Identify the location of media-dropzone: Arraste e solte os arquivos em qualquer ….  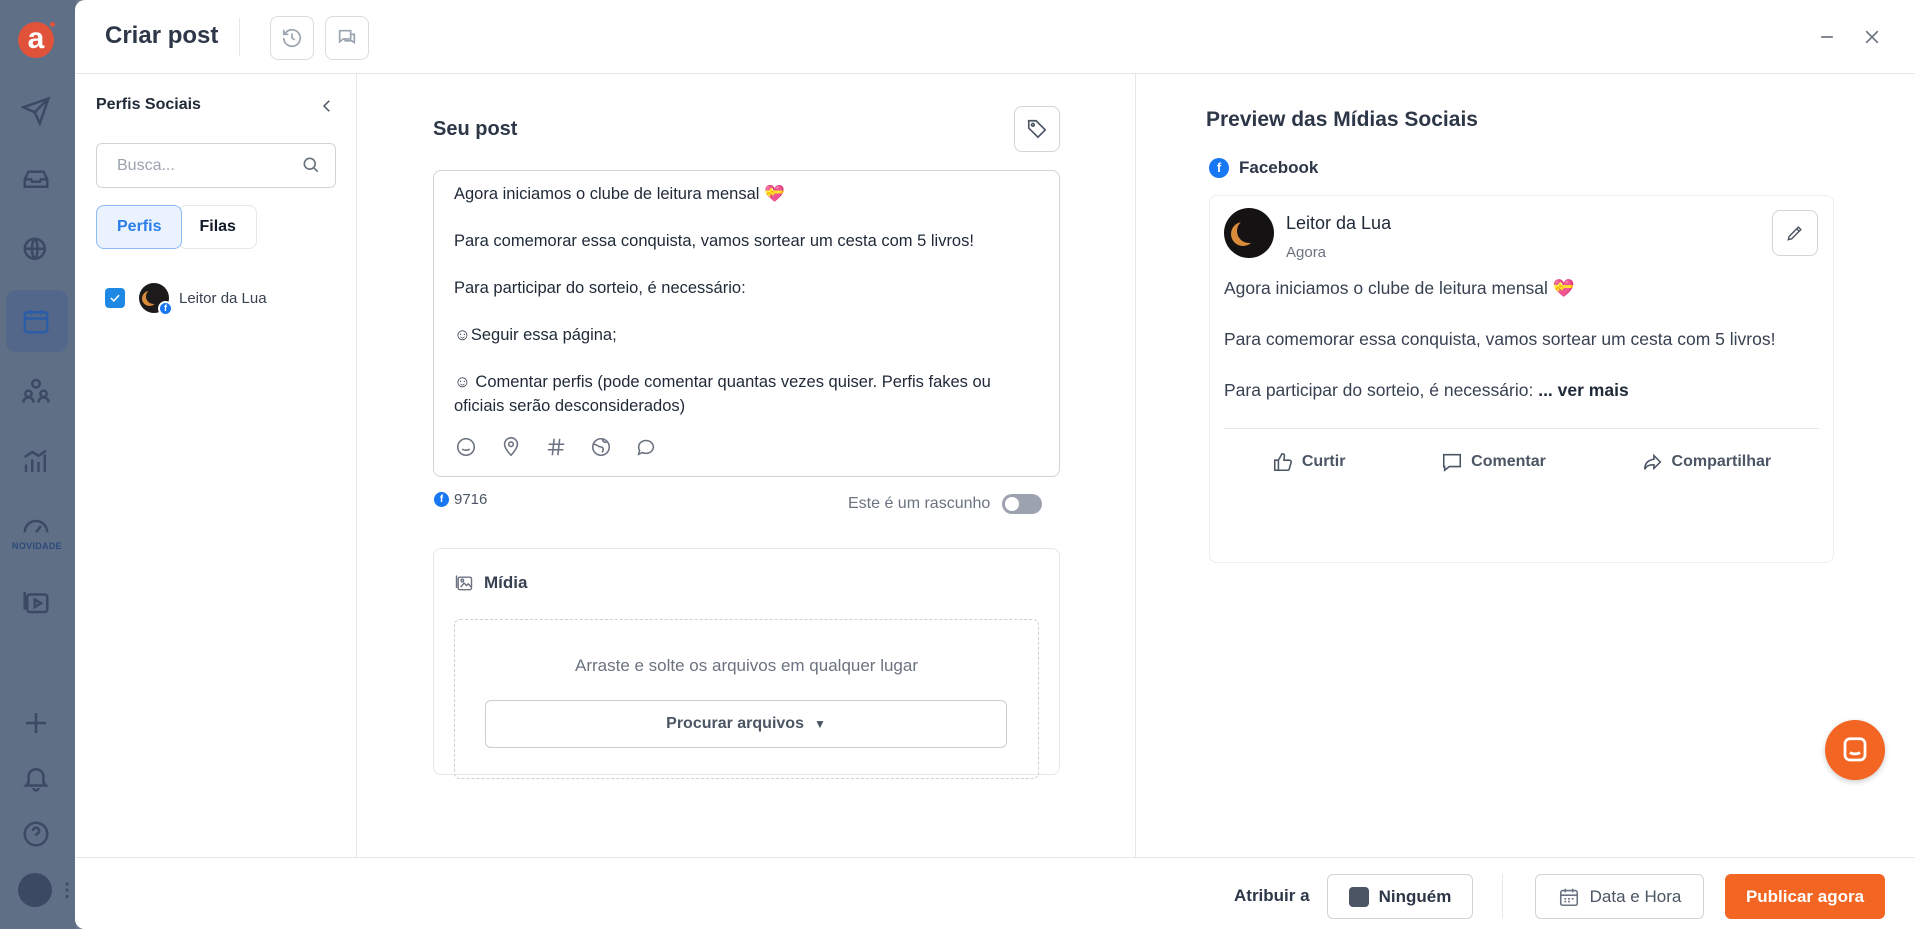
(746, 699).